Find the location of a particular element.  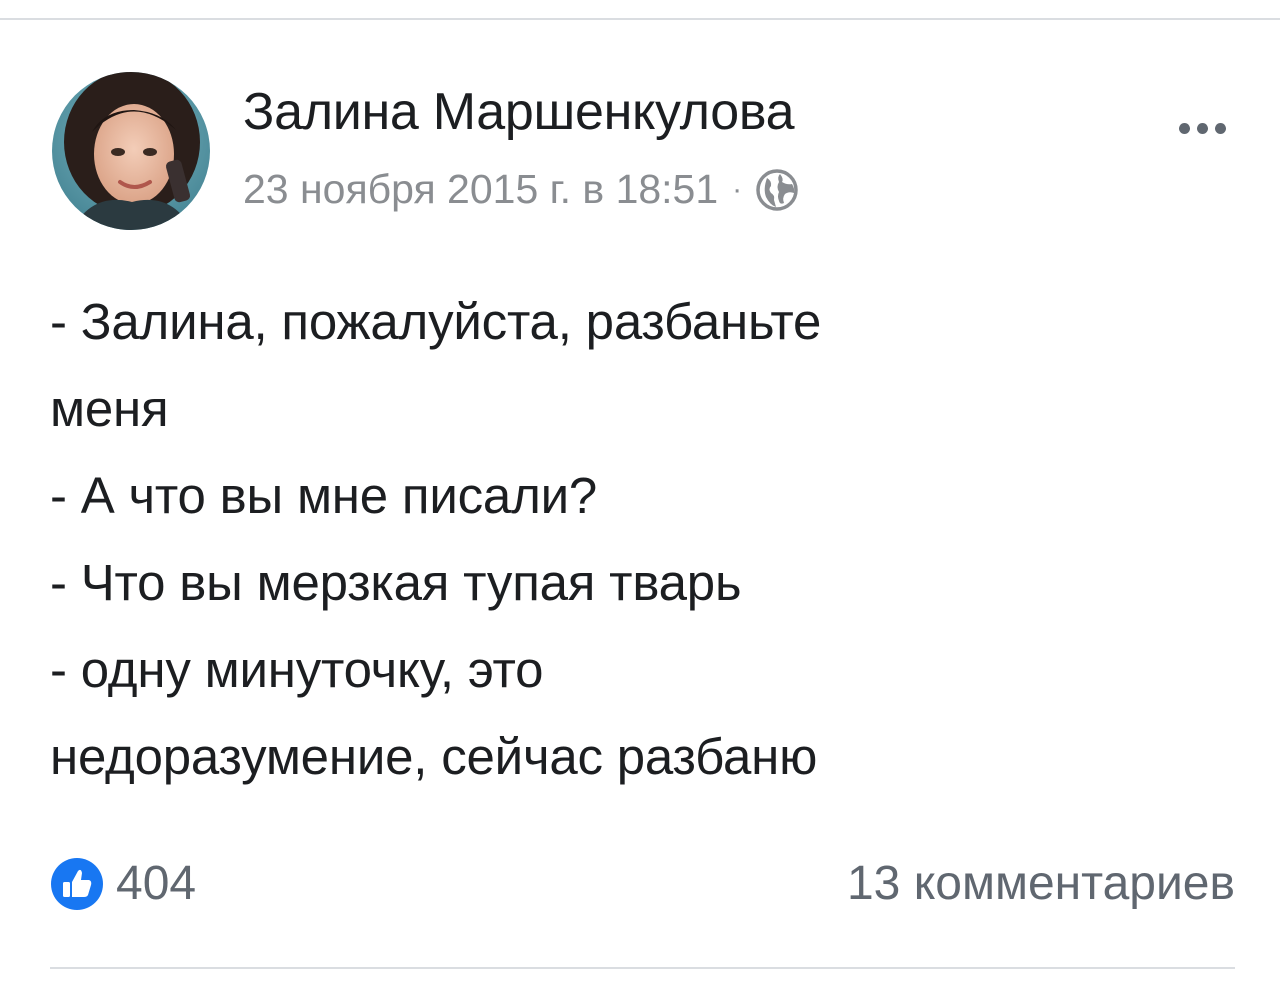

comments-count-link: 13 комментариев is located at coordinates (1041, 884).